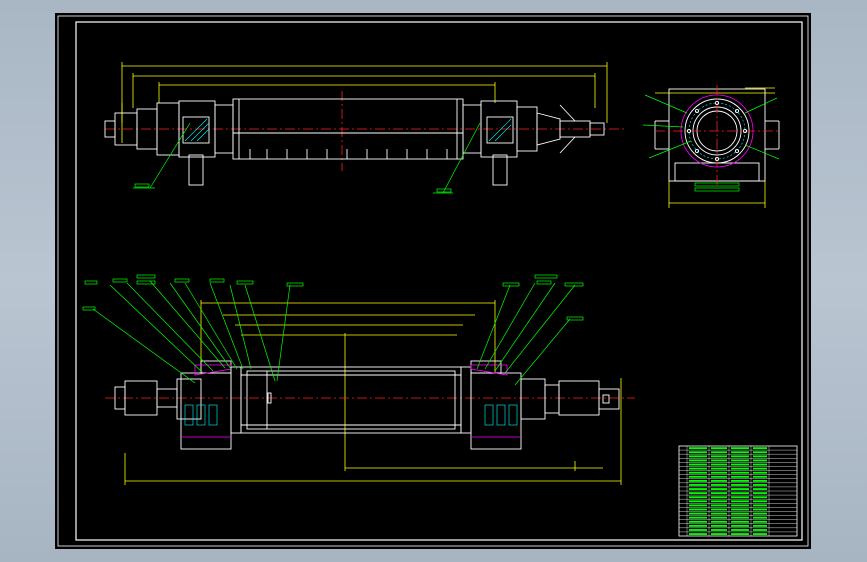  What do you see at coordinates (206, 143) in the screenshot?
I see `top-view-left-bearing` at bounding box center [206, 143].